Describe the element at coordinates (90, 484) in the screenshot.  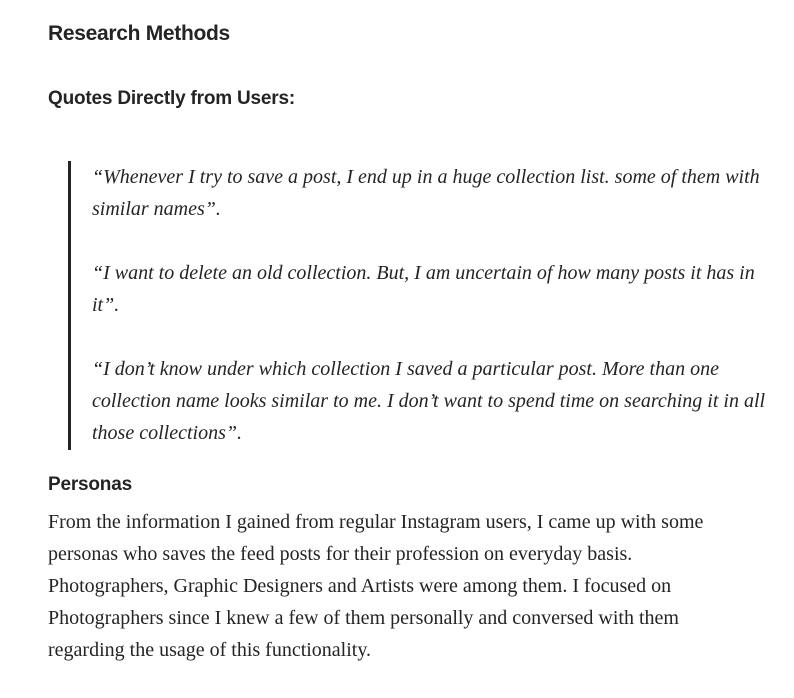
I see `personas-heading: Personas` at that location.